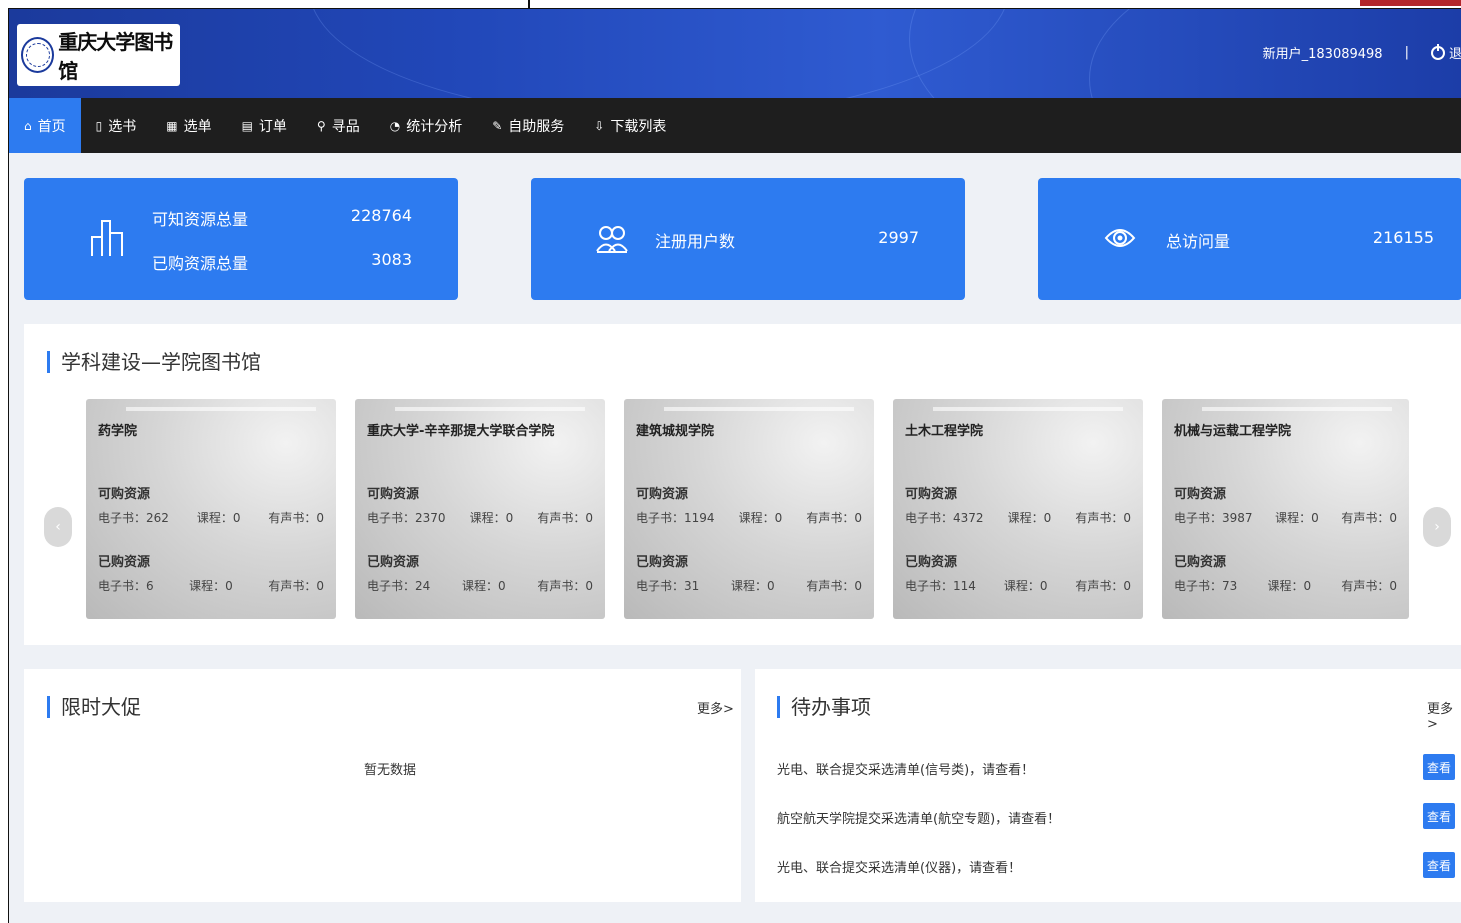  I want to click on nav-item-4: ⚲ 寻品, so click(338, 125).